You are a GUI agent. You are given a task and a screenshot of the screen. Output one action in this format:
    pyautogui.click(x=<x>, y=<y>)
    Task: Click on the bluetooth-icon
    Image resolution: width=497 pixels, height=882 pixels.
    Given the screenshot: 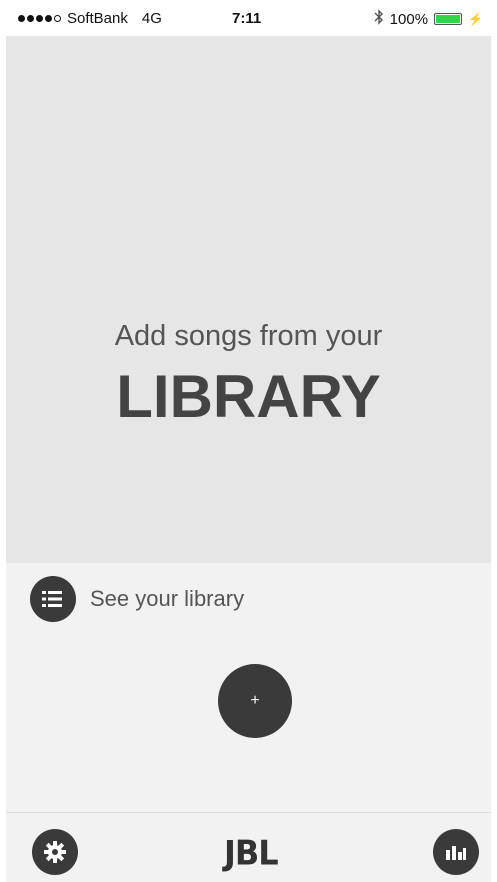 What is the action you would take?
    pyautogui.click(x=379, y=19)
    